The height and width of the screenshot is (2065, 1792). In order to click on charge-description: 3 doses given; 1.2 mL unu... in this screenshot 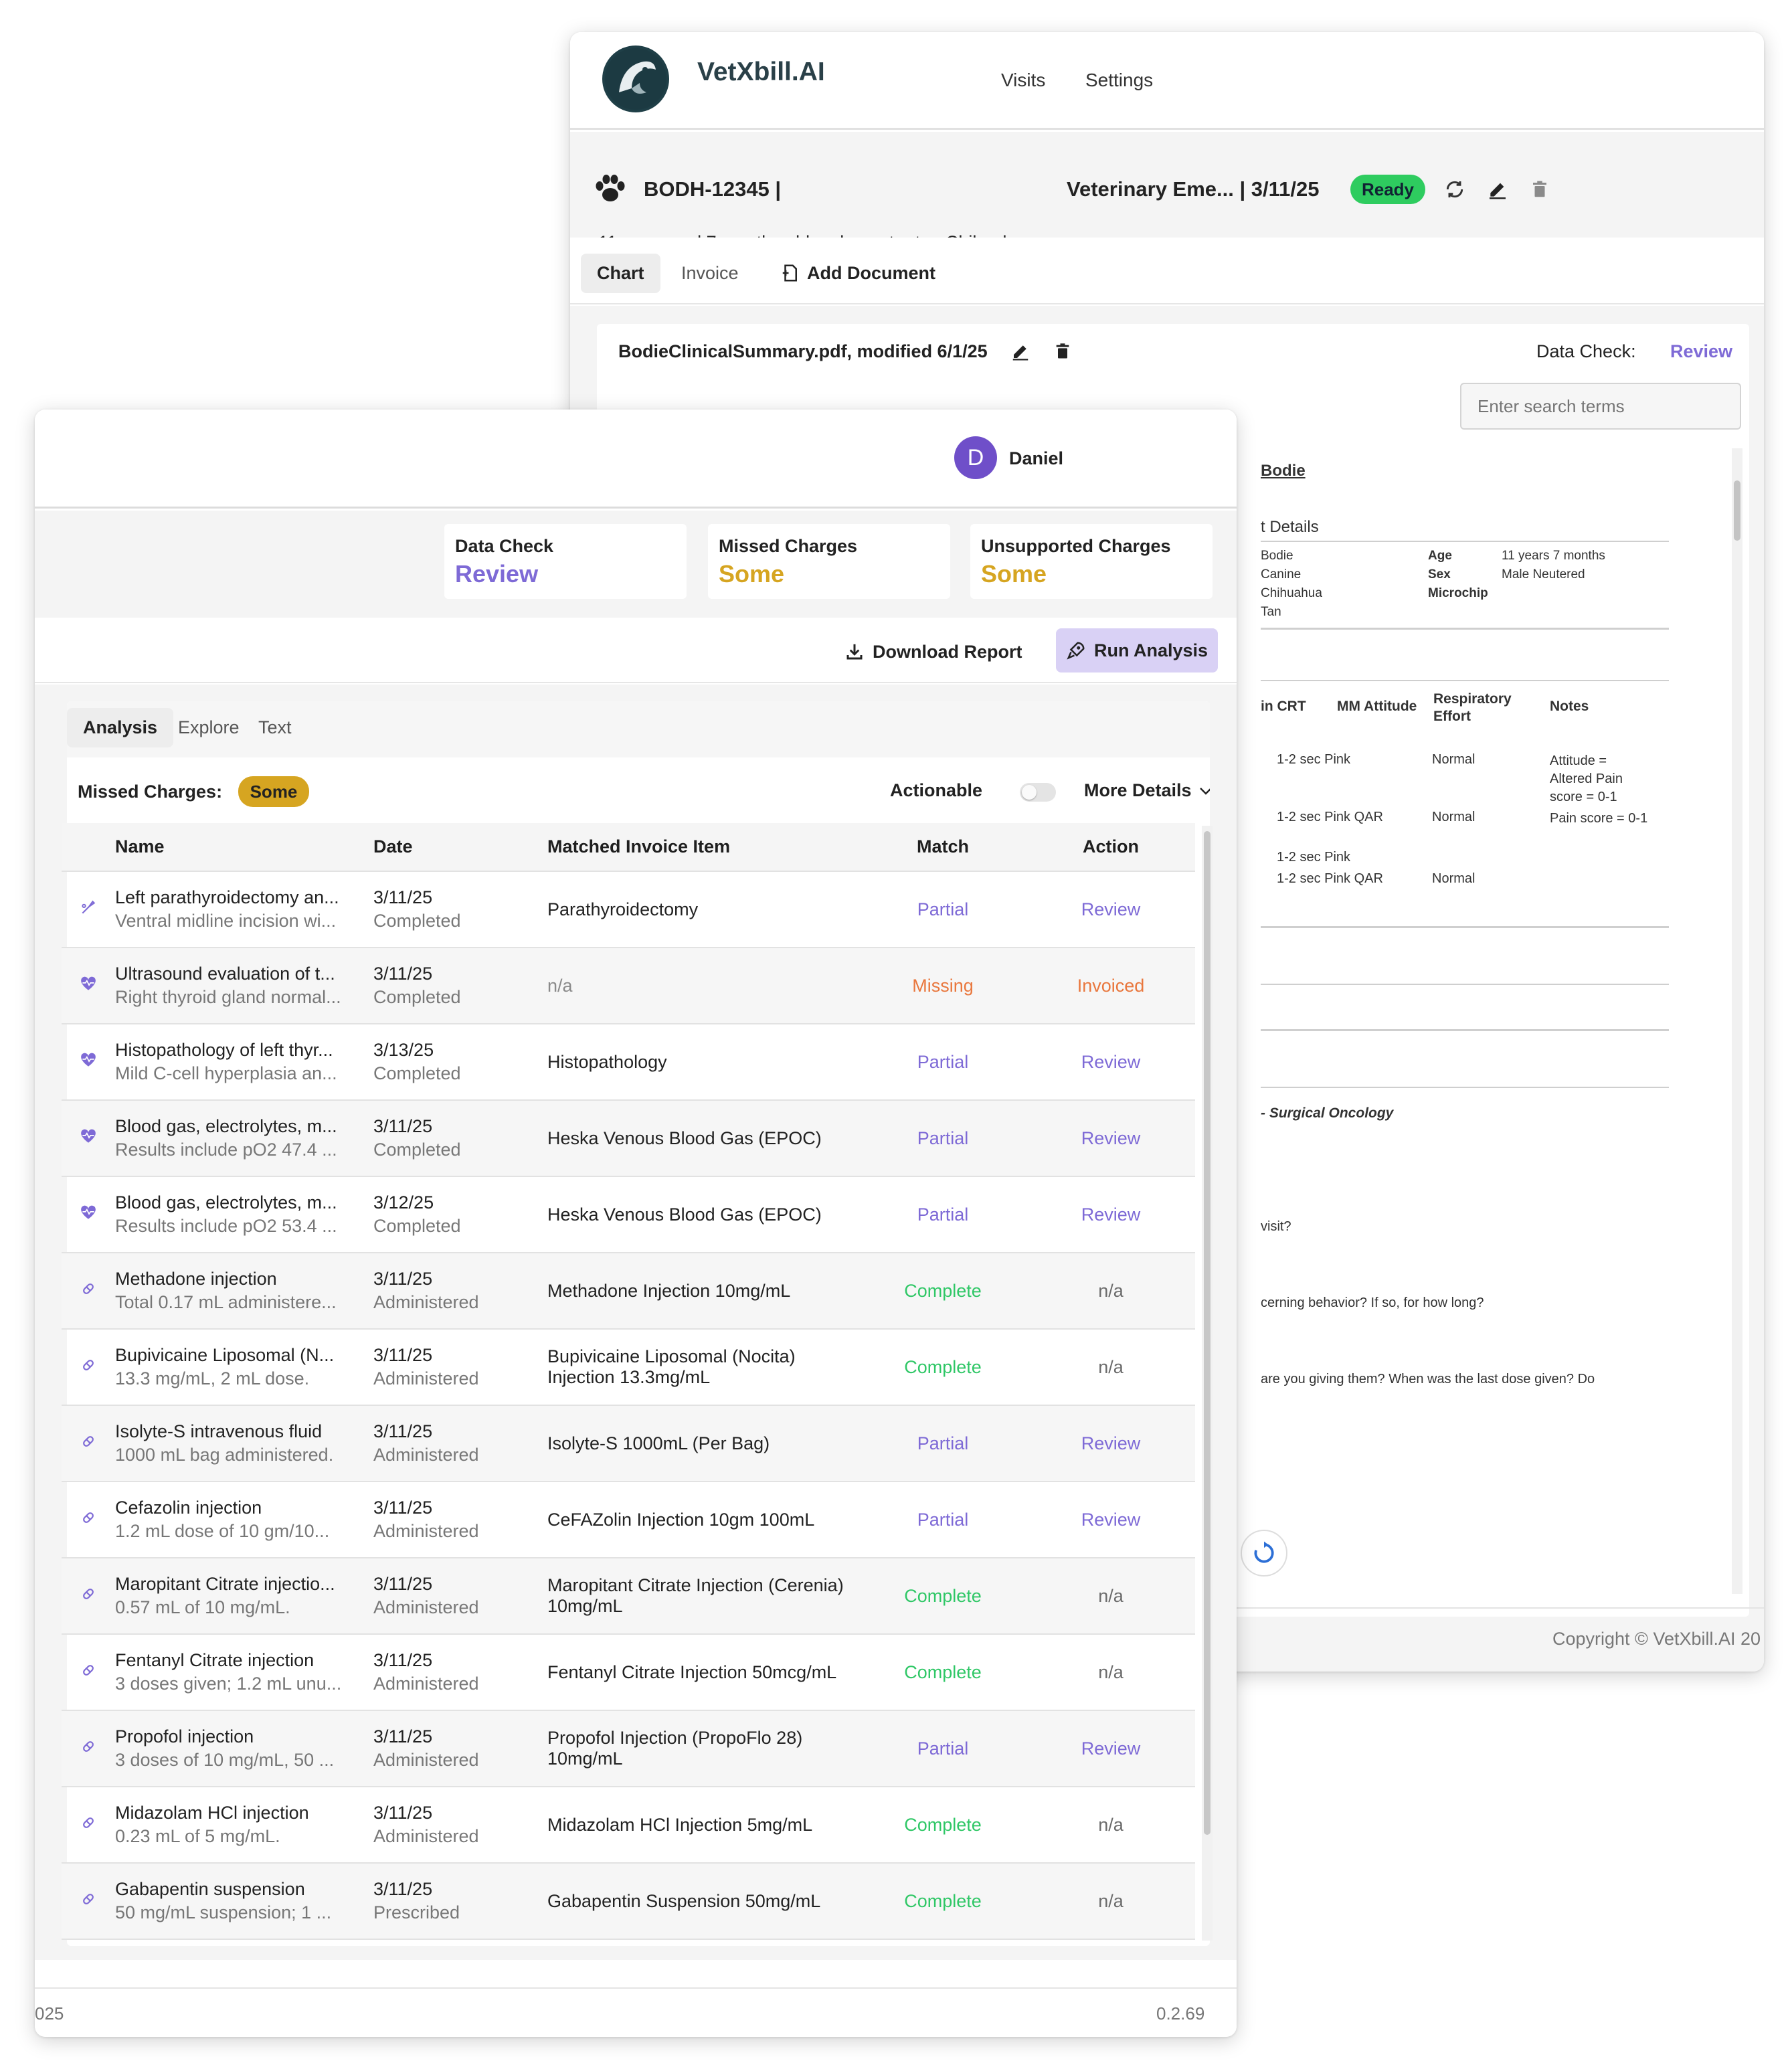, I will do `click(228, 1684)`.